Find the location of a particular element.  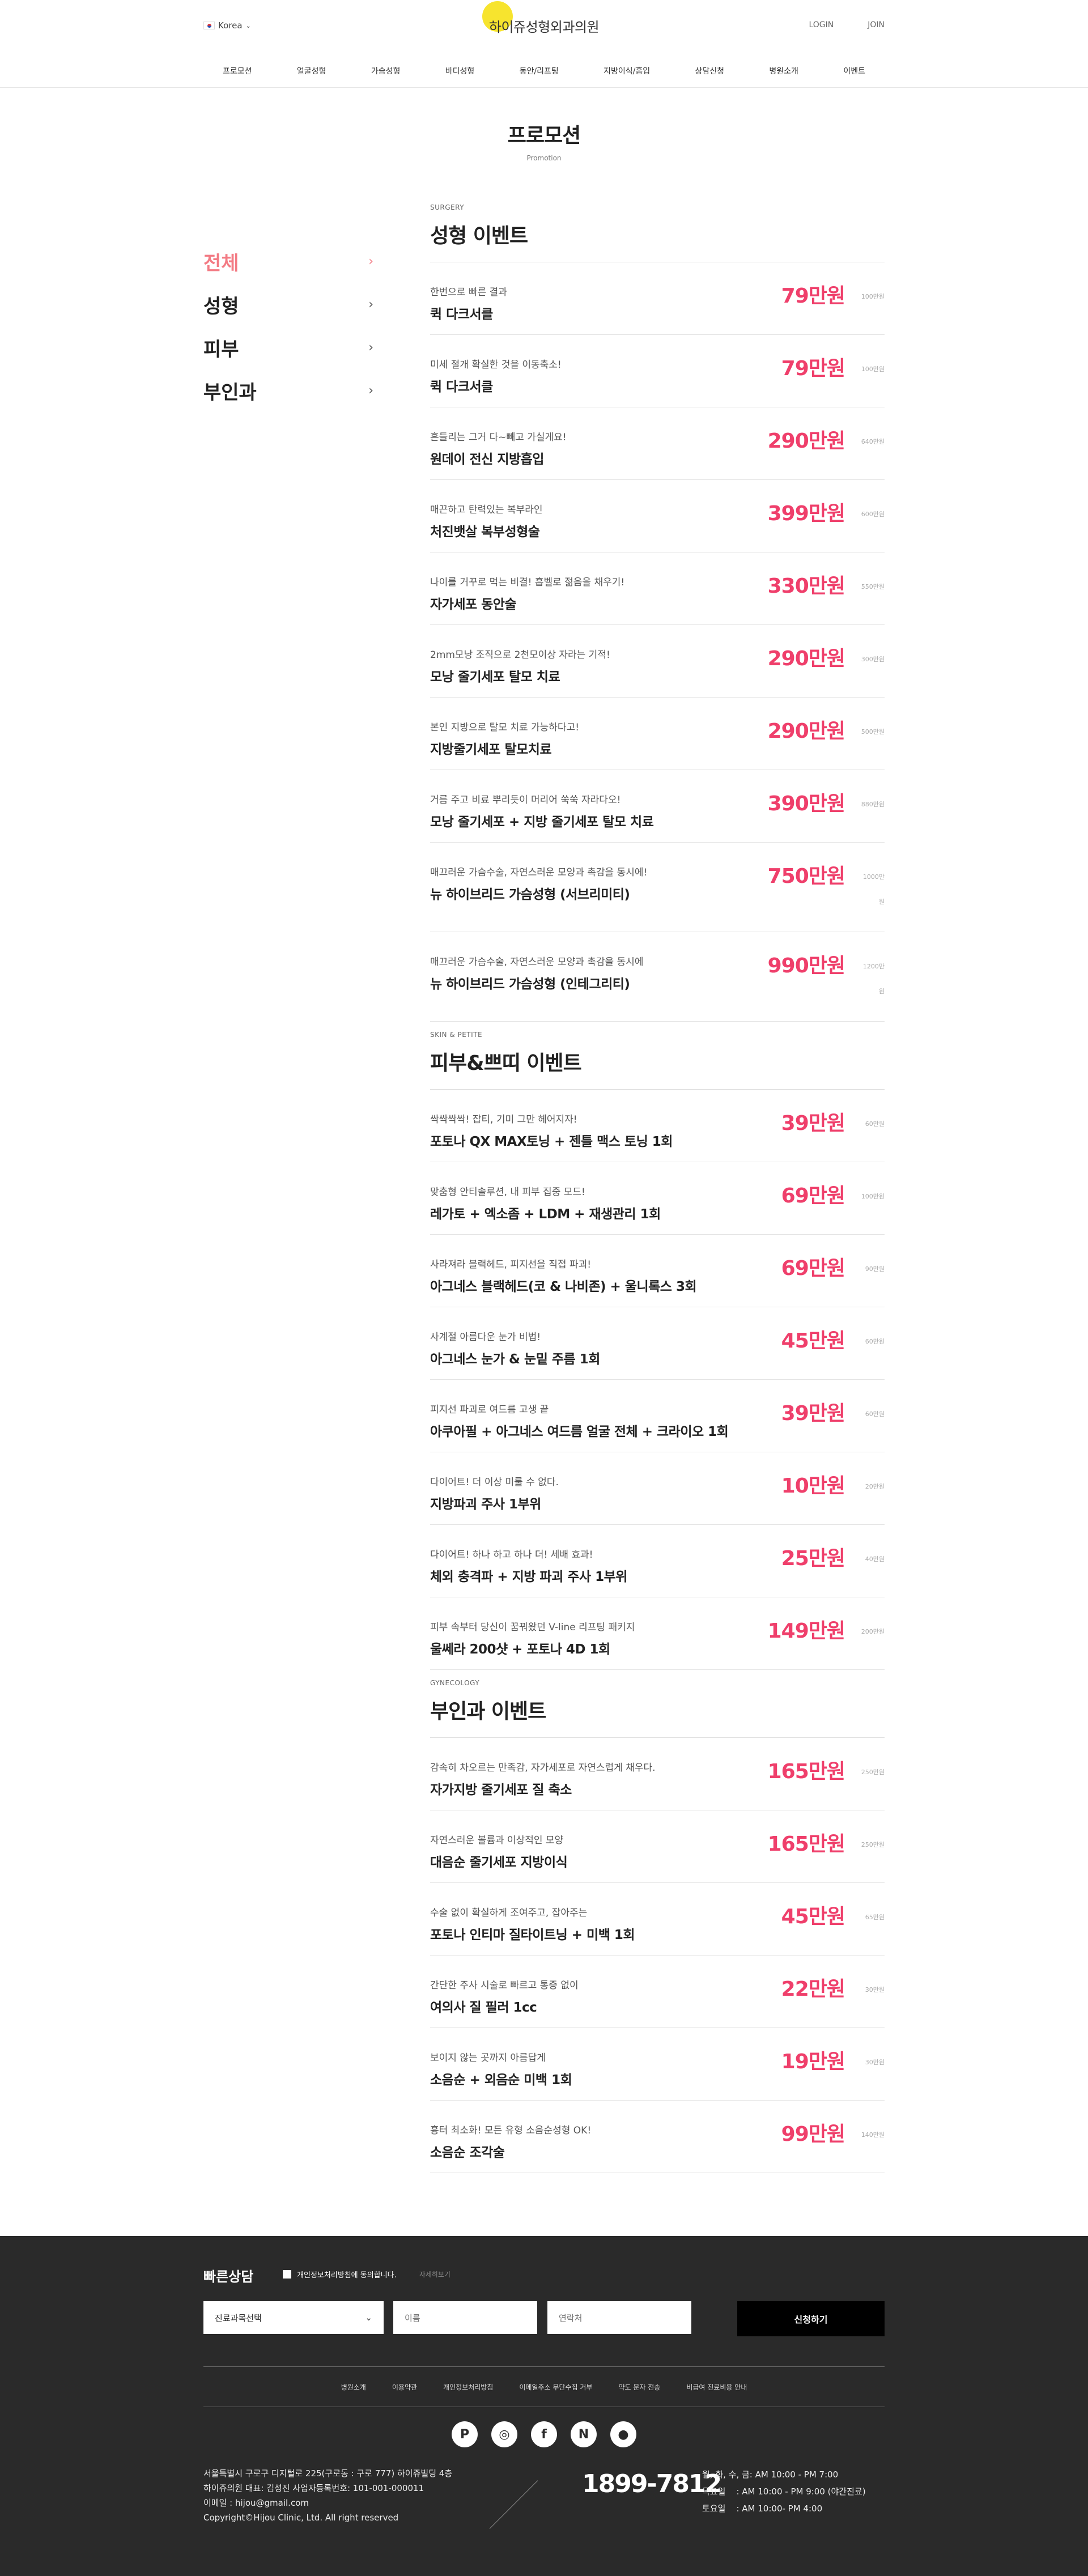

event-item: 한번으로 빠른 결과 퀵 다크서클 79만원 100만원 is located at coordinates (657, 298).